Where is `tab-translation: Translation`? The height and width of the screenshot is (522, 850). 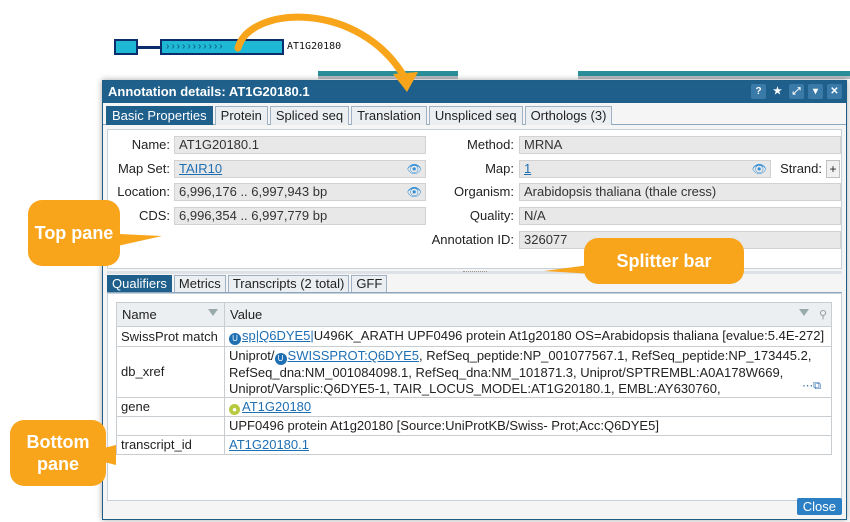
tab-translation: Translation is located at coordinates (389, 115).